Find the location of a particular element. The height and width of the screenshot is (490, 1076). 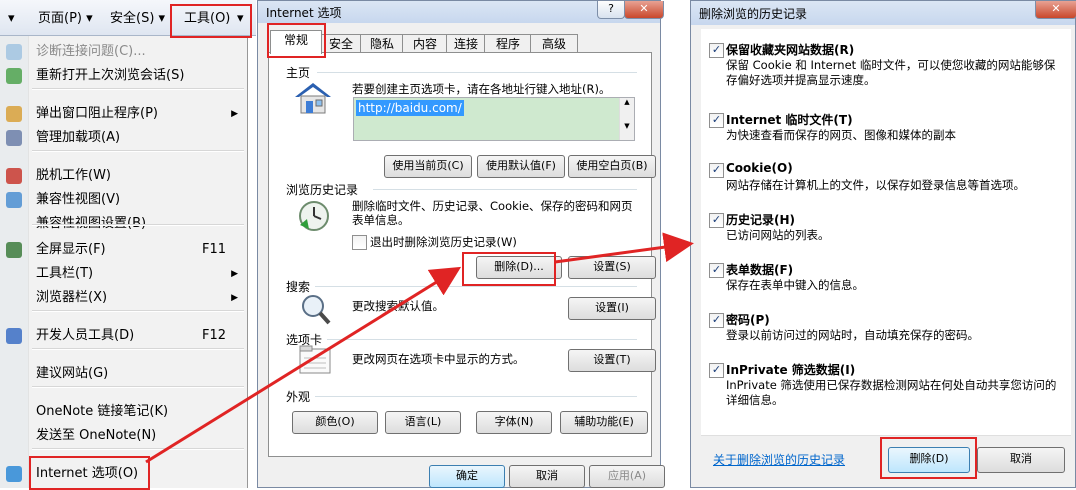

menu-item-label: 兼容性视图(V) is located at coordinates (78, 199).